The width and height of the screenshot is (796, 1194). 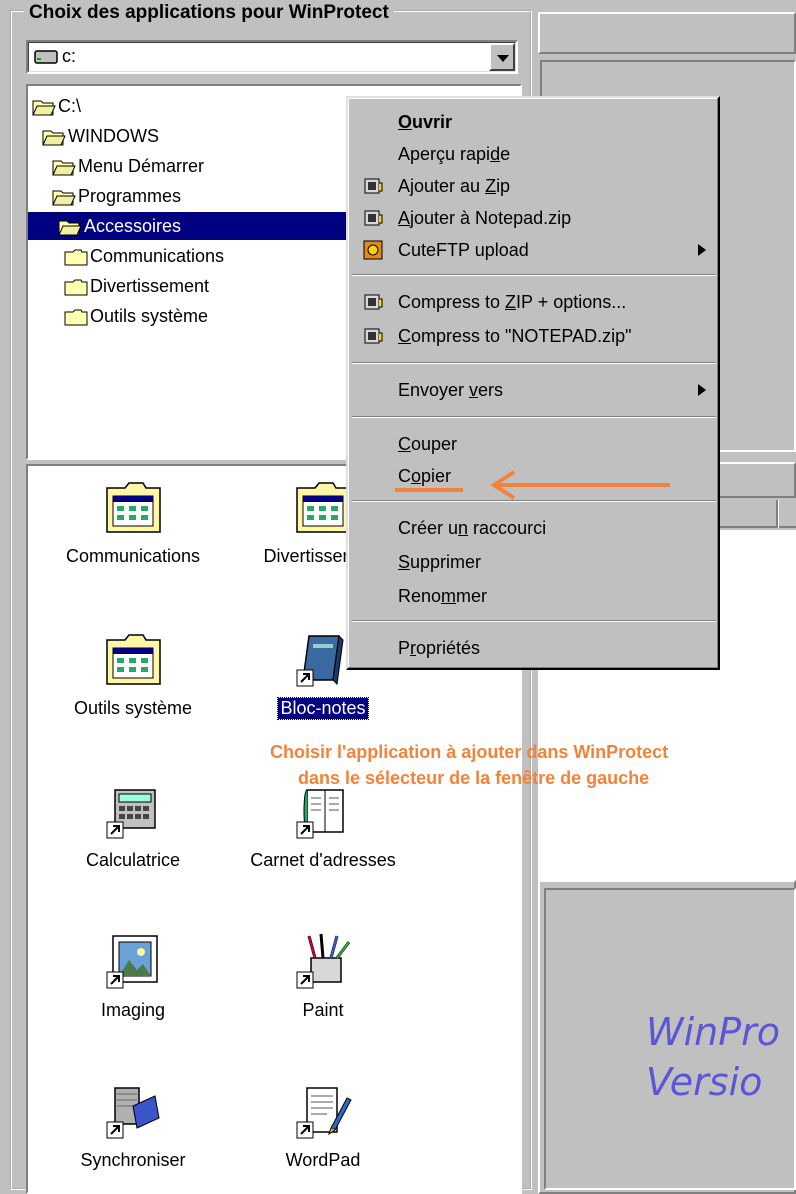 I want to click on notepad-icon, so click(x=320, y=660).